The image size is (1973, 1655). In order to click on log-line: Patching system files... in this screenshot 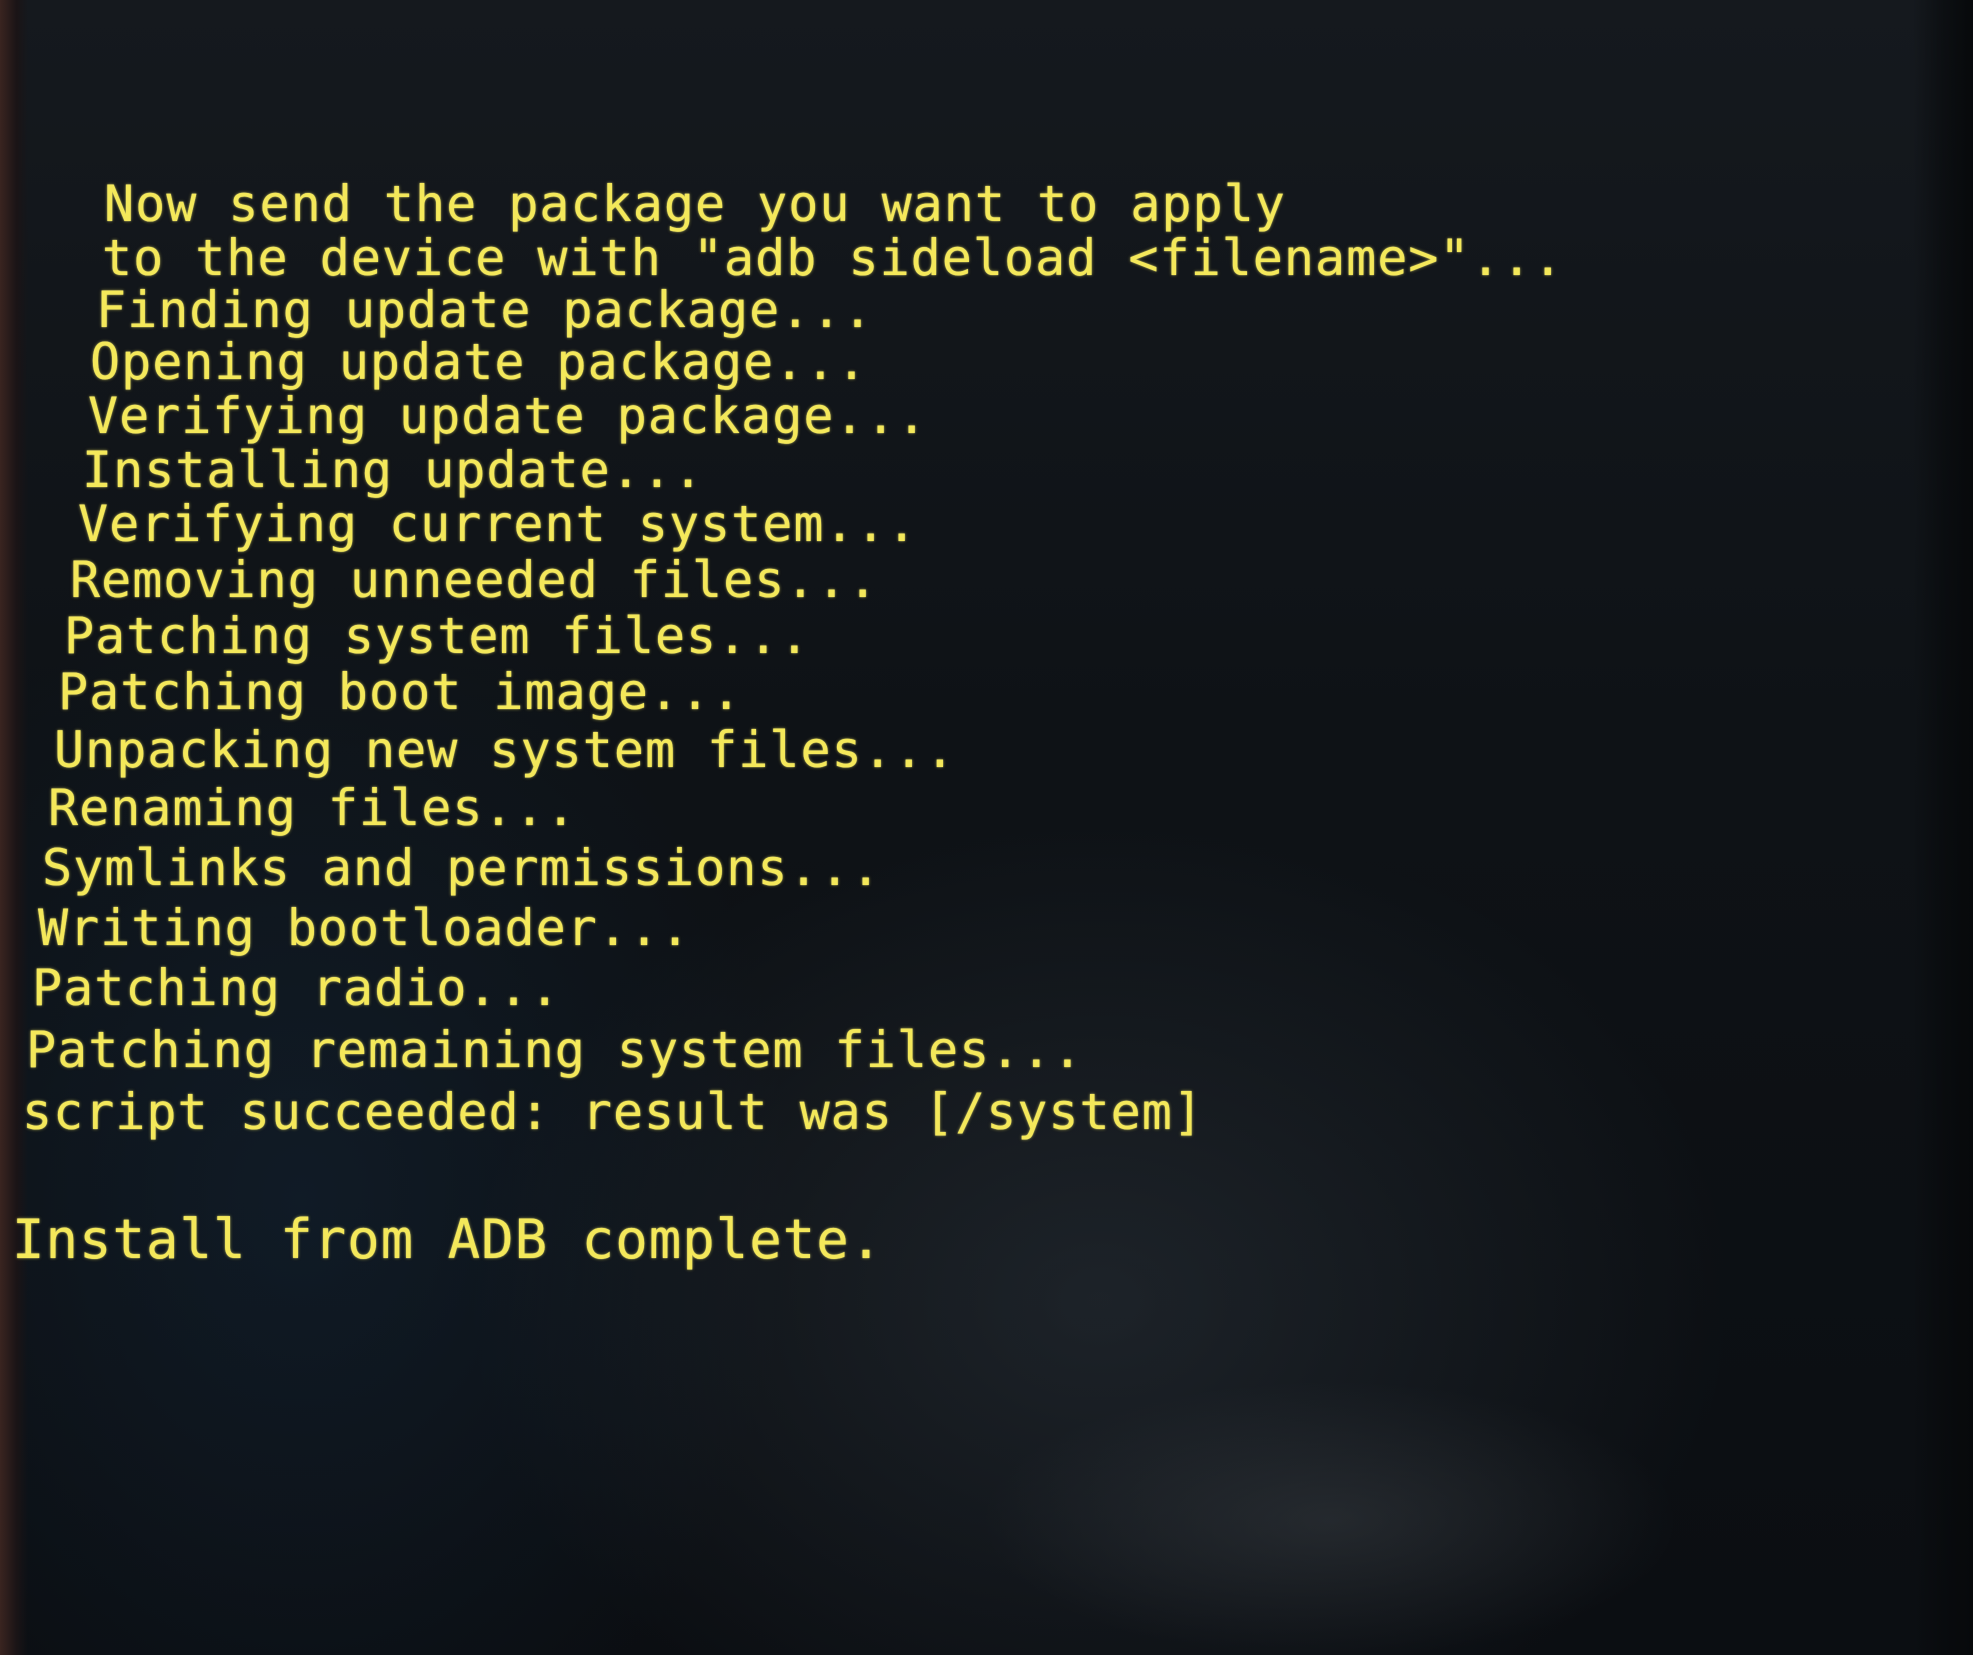, I will do `click(437, 636)`.